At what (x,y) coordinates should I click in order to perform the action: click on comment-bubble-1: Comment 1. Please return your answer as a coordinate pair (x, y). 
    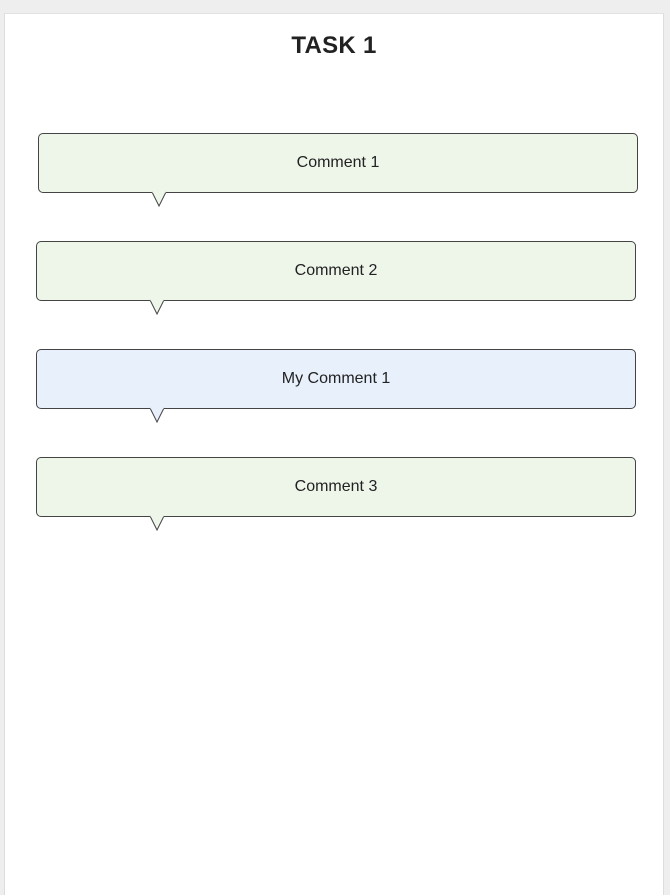
    Looking at the image, I should click on (338, 170).